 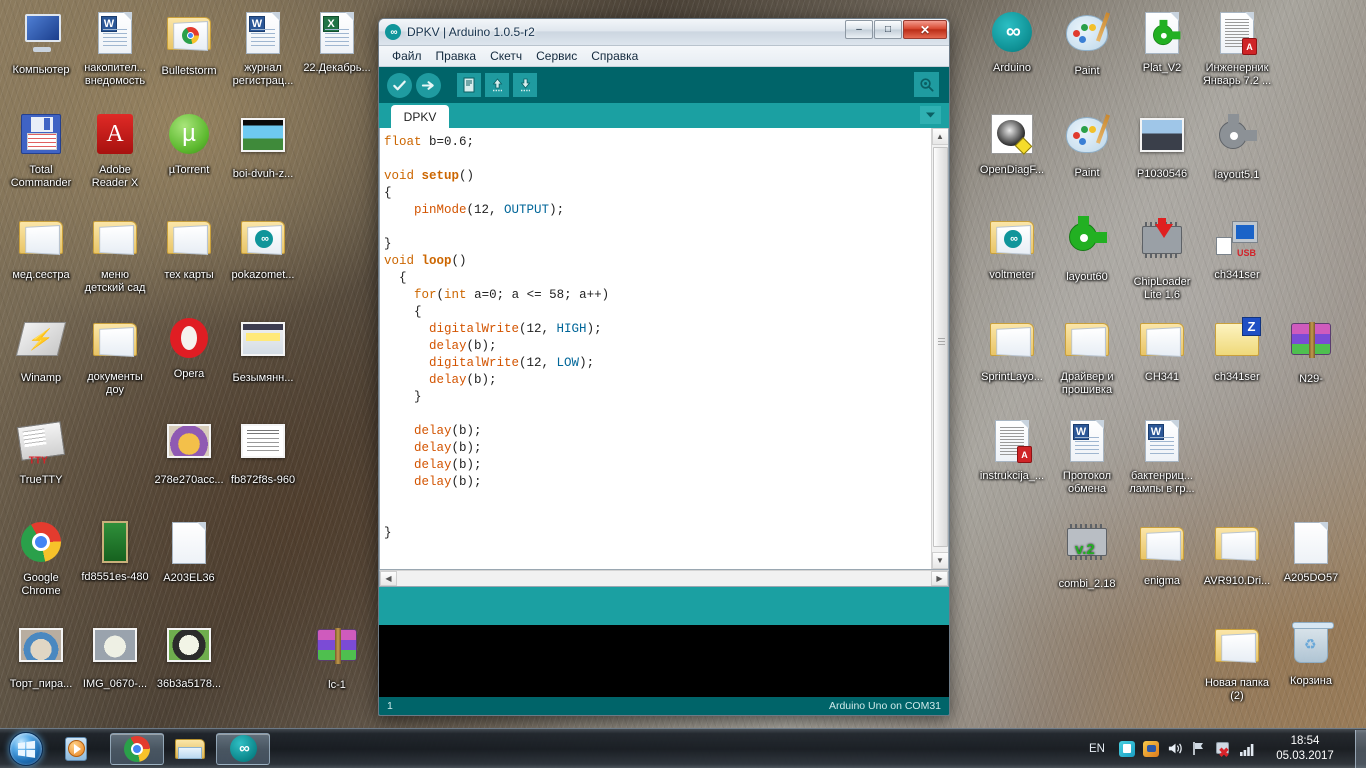 What do you see at coordinates (189, 43) in the screenshot?
I see `desktop-icon: Bulletstorm` at bounding box center [189, 43].